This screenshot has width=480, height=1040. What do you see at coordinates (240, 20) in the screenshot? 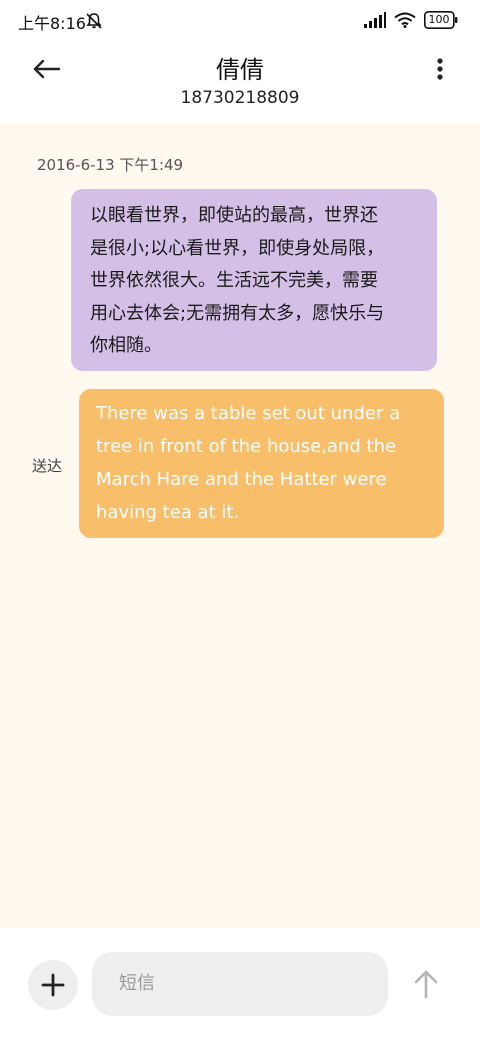
I see `status-bar: 上午8:16 100` at bounding box center [240, 20].